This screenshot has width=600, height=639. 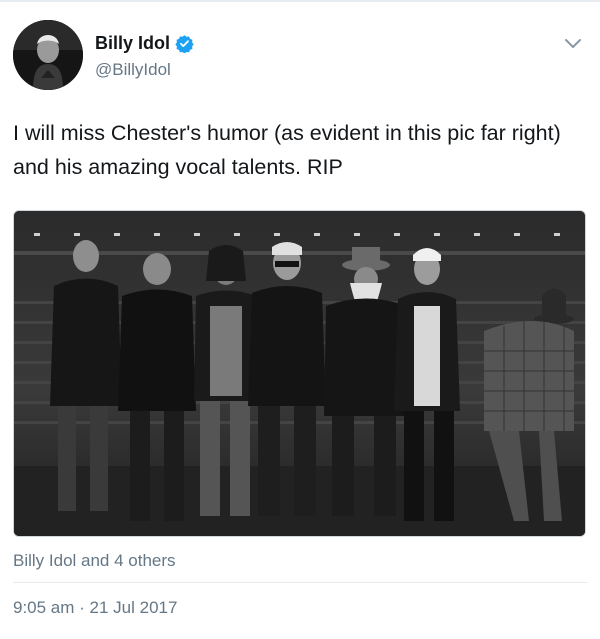 I want to click on avatar-photo-icon, so click(x=48, y=55).